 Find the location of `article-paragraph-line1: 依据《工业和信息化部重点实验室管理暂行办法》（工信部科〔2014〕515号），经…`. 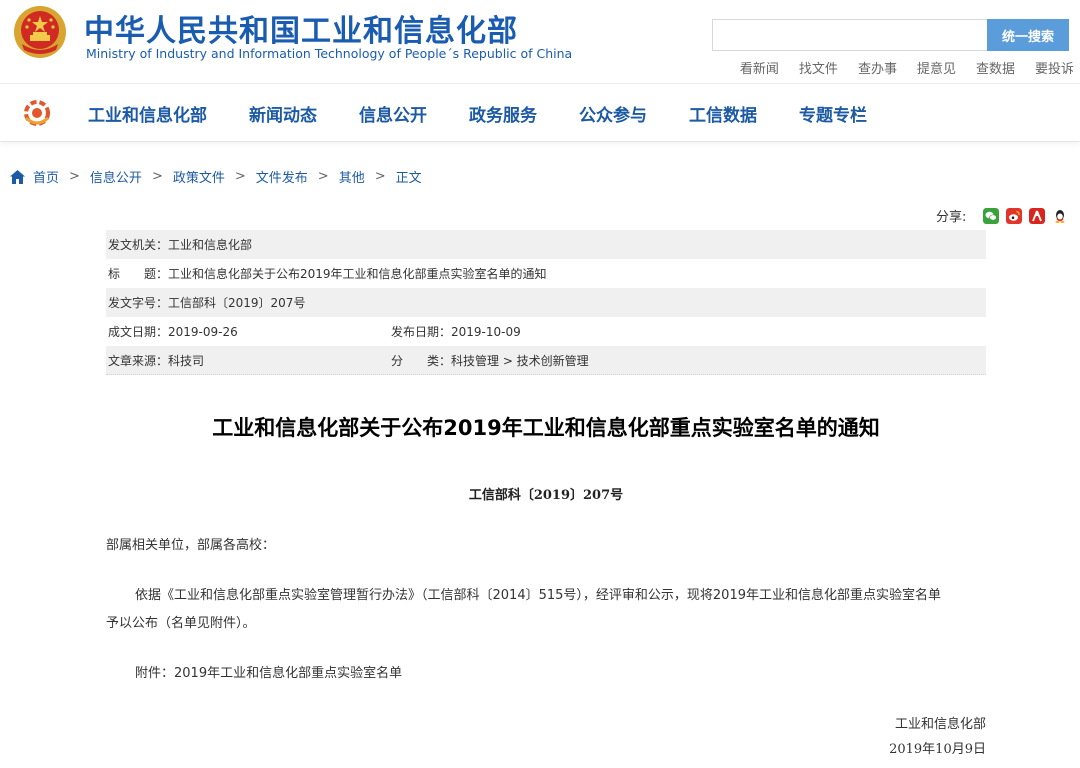

article-paragraph-line1: 依据《工业和信息化部重点实验室管理暂行办法》（工信部科〔2014〕515号），经… is located at coordinates (538, 595).